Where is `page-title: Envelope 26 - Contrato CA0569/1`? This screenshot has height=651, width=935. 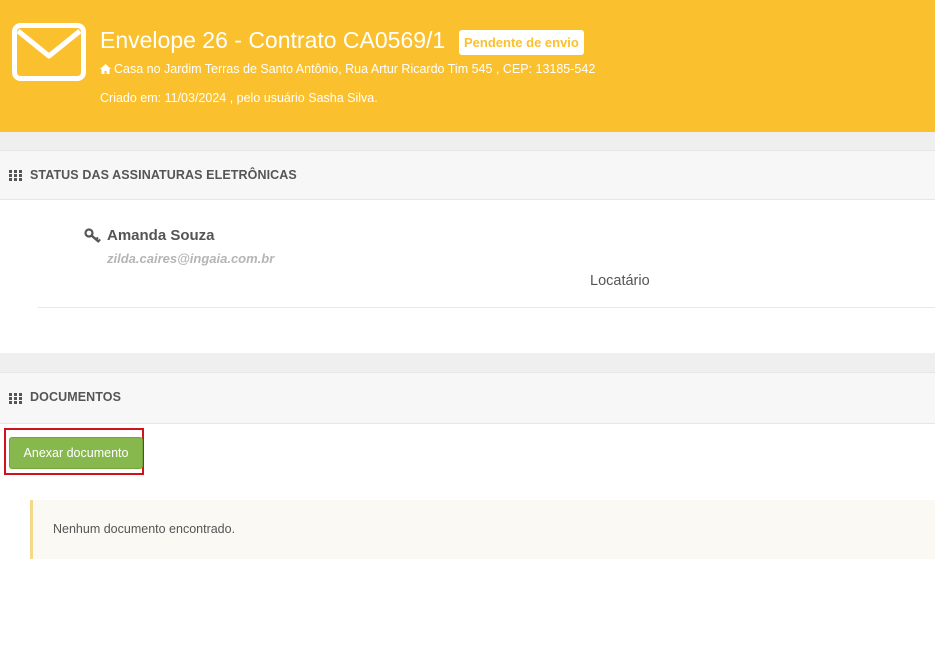 page-title: Envelope 26 - Contrato CA0569/1 is located at coordinates (273, 40).